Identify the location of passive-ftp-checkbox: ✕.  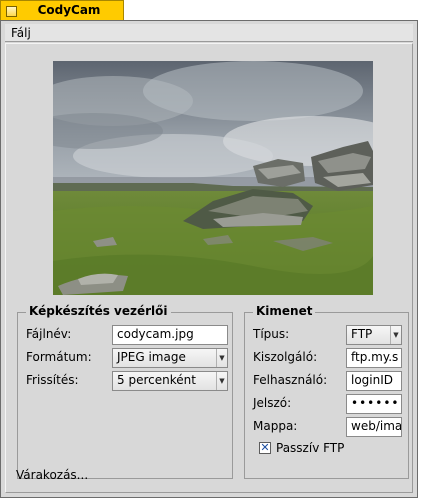
(265, 448).